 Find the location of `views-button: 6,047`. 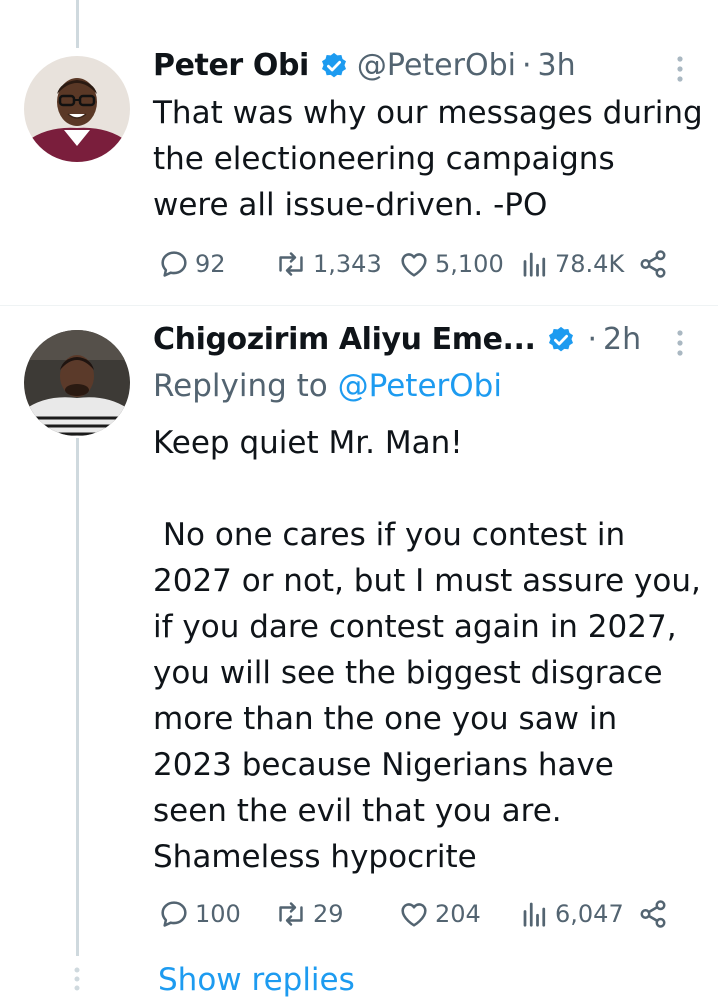

views-button: 6,047 is located at coordinates (572, 914).